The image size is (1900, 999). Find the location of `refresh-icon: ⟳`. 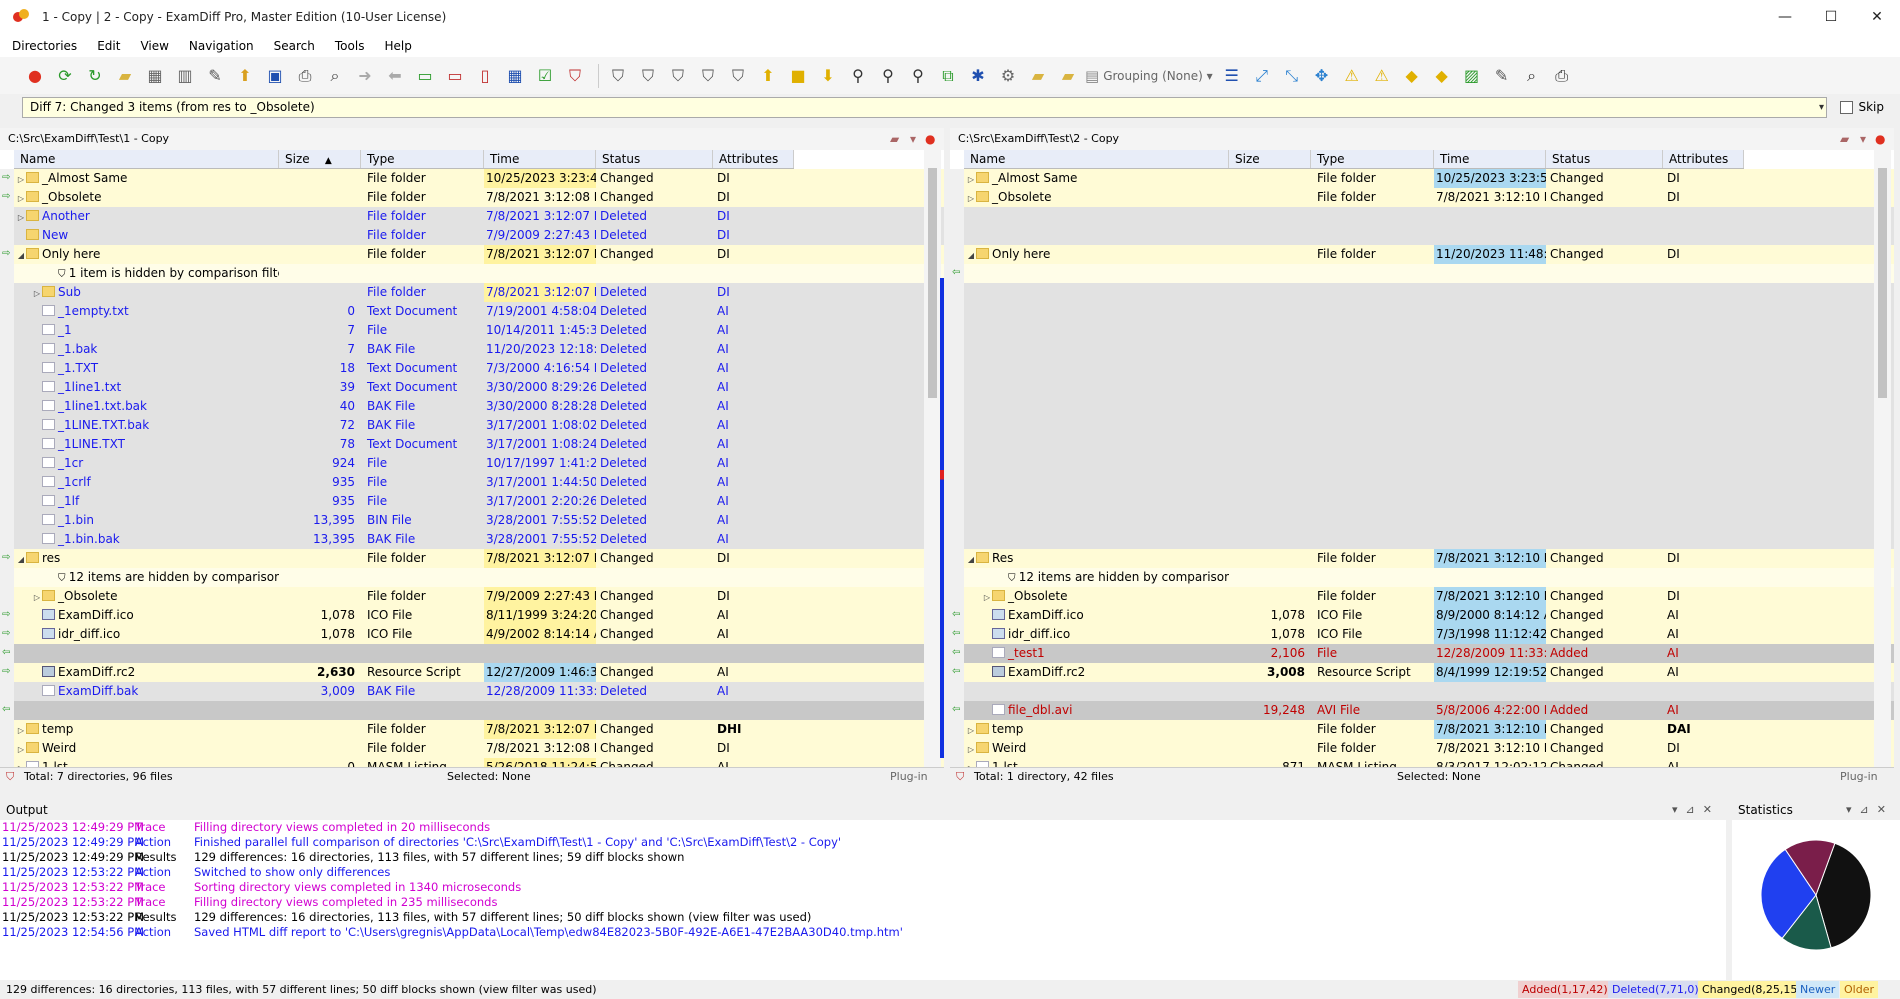

refresh-icon: ⟳ is located at coordinates (65, 76).